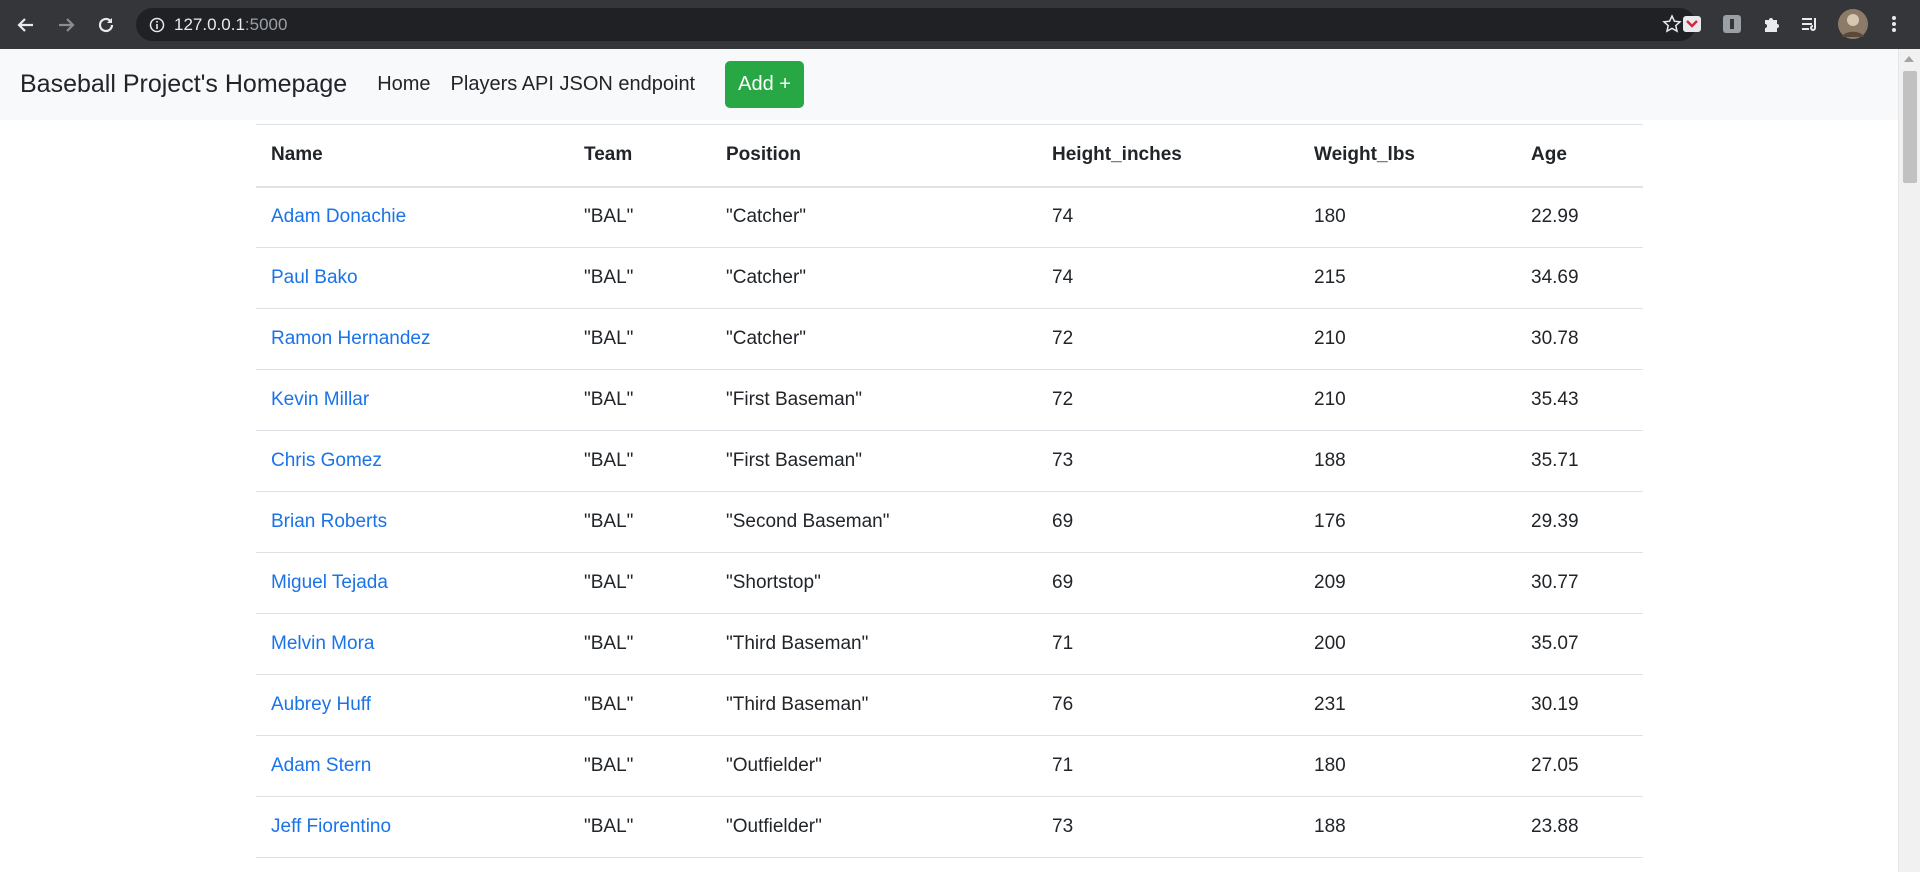 The height and width of the screenshot is (872, 1920). Describe the element at coordinates (1672, 27) in the screenshot. I see `bookmark-star-icon` at that location.